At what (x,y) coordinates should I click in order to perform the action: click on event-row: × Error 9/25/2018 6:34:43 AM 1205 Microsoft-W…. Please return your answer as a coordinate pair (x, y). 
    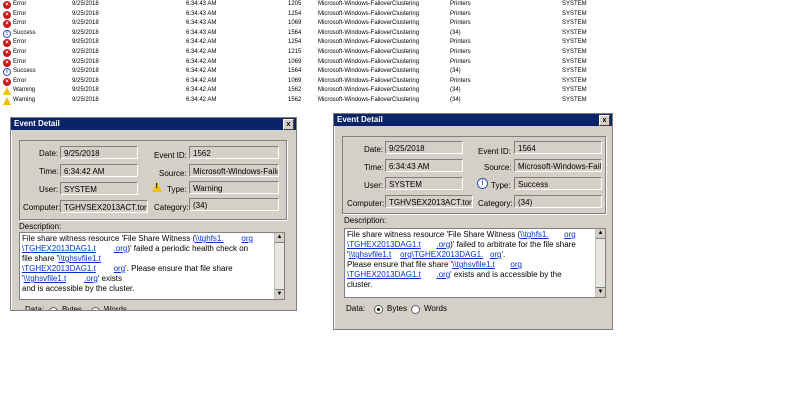
    Looking at the image, I should click on (310, 5).